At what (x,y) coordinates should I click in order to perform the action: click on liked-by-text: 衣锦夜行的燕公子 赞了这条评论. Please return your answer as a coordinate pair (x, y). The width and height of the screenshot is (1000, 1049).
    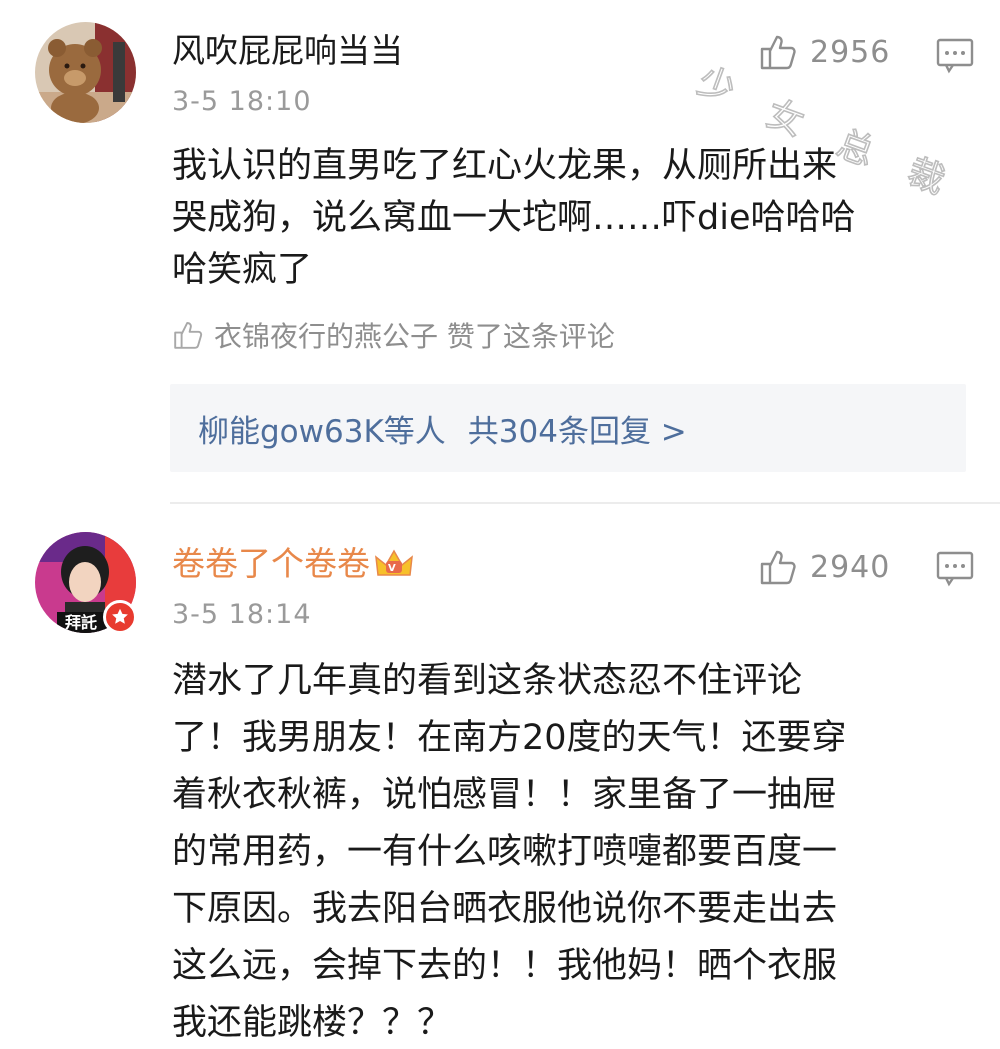
    Looking at the image, I should click on (414, 336).